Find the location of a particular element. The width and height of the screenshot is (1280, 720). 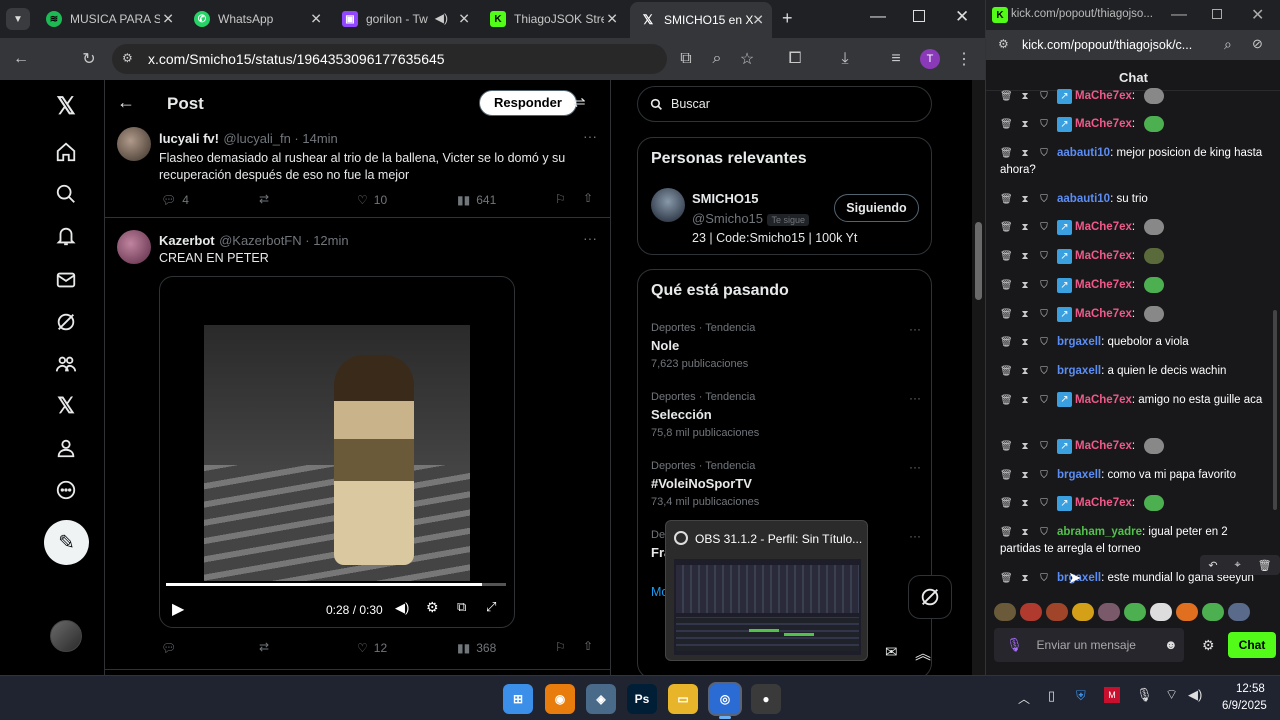

reply-icon: ↶ is located at coordinates (1212, 565).